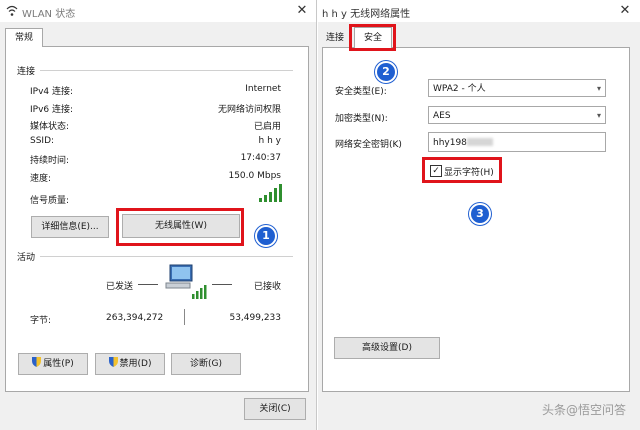 Image resolution: width=640 pixels, height=430 pixels. What do you see at coordinates (368, 145) in the screenshot?
I see `network-key-label: 网络安全密钥(K)` at bounding box center [368, 145].